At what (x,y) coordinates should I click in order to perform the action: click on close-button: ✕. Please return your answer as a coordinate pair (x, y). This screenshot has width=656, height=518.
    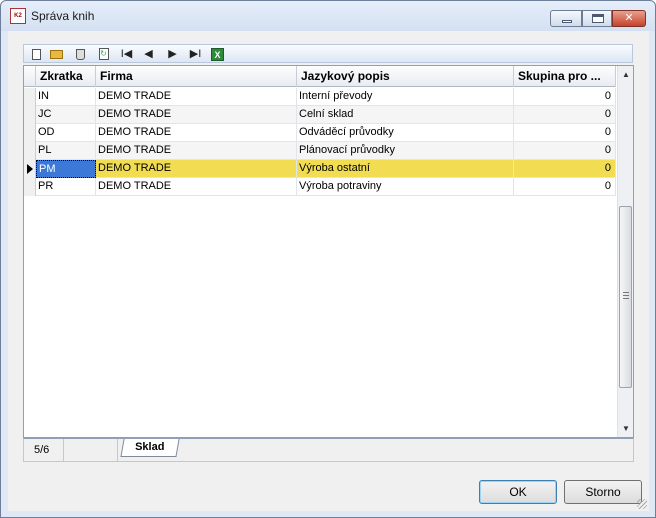
    Looking at the image, I should click on (629, 18).